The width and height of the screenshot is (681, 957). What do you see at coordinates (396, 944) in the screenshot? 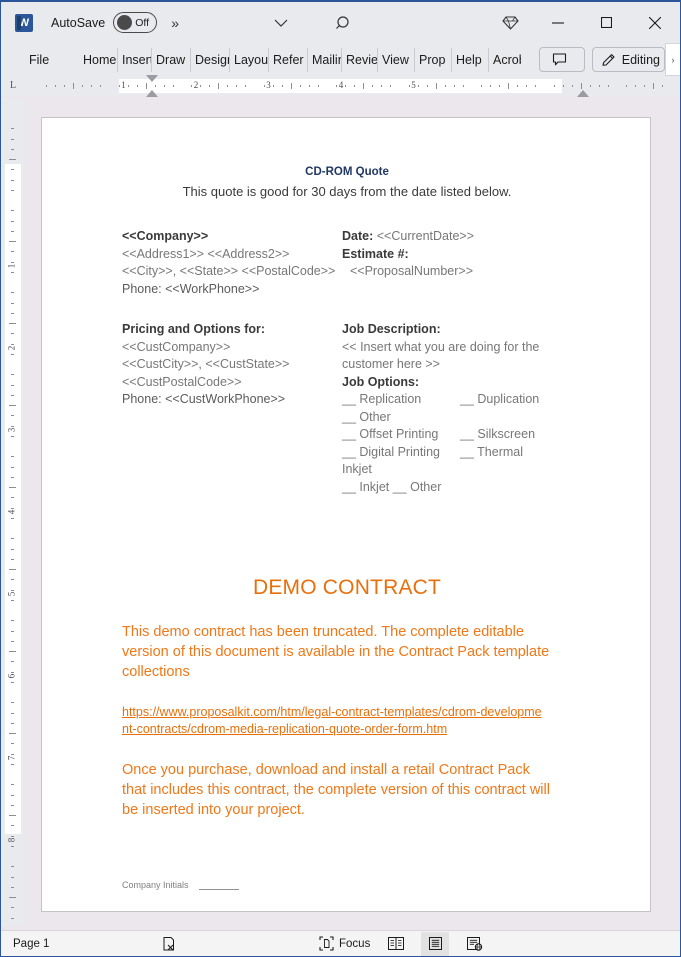
I see `read-mode-icon` at bounding box center [396, 944].